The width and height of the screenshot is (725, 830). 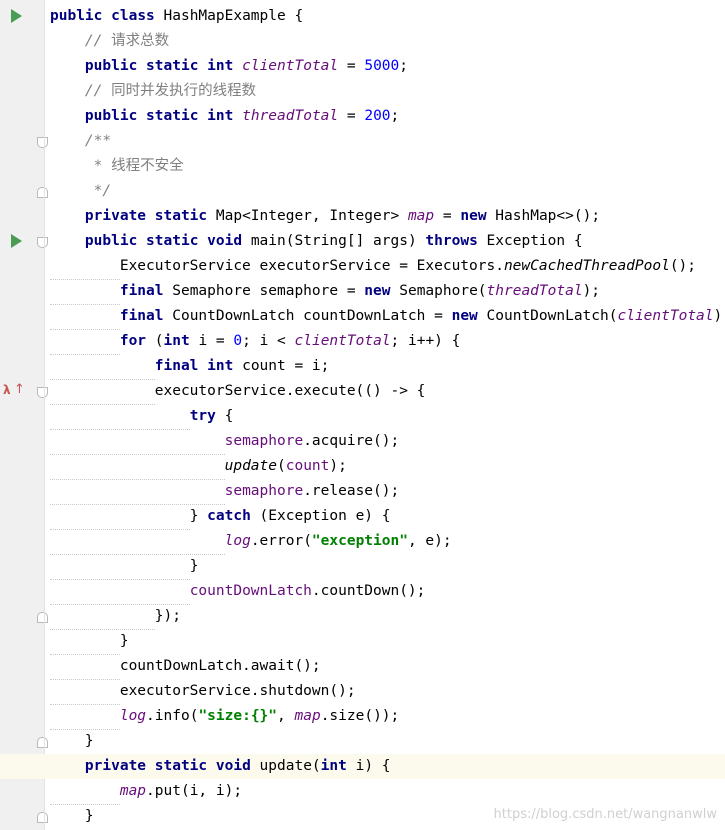 What do you see at coordinates (387, 342) in the screenshot?
I see `code-line: for (int i = 0; i < clientTotal; i++) {` at bounding box center [387, 342].